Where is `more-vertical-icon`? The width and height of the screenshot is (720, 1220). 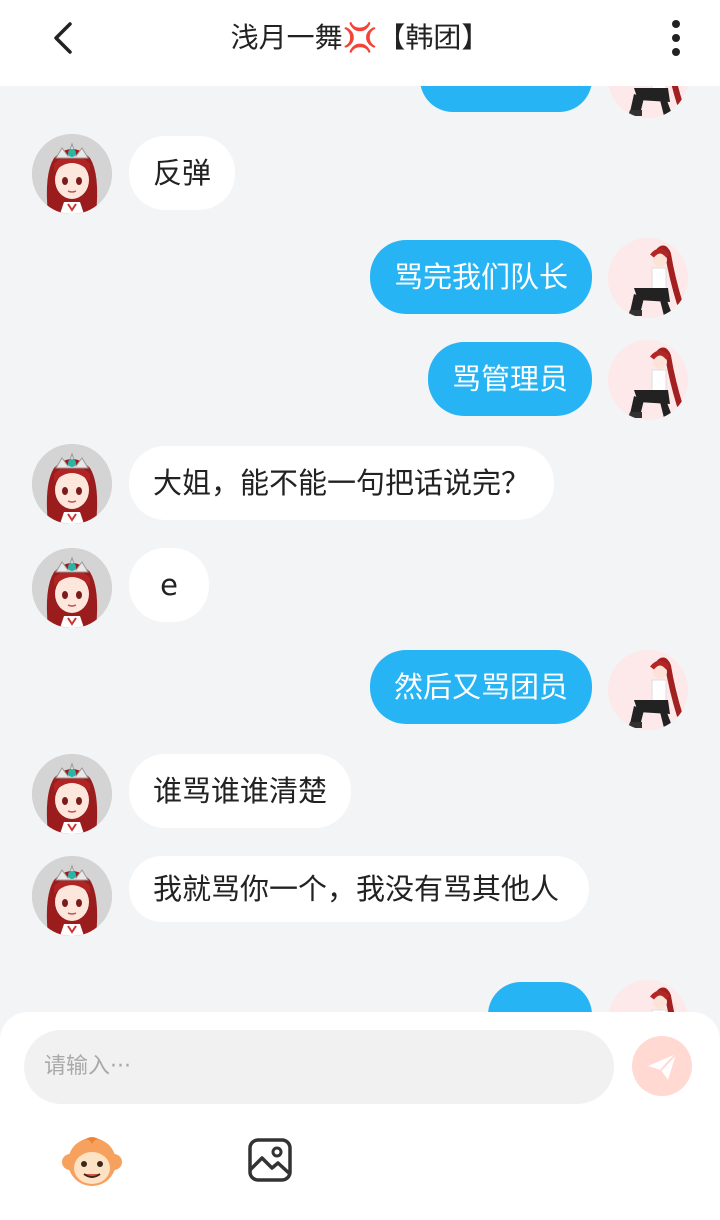 more-vertical-icon is located at coordinates (676, 38).